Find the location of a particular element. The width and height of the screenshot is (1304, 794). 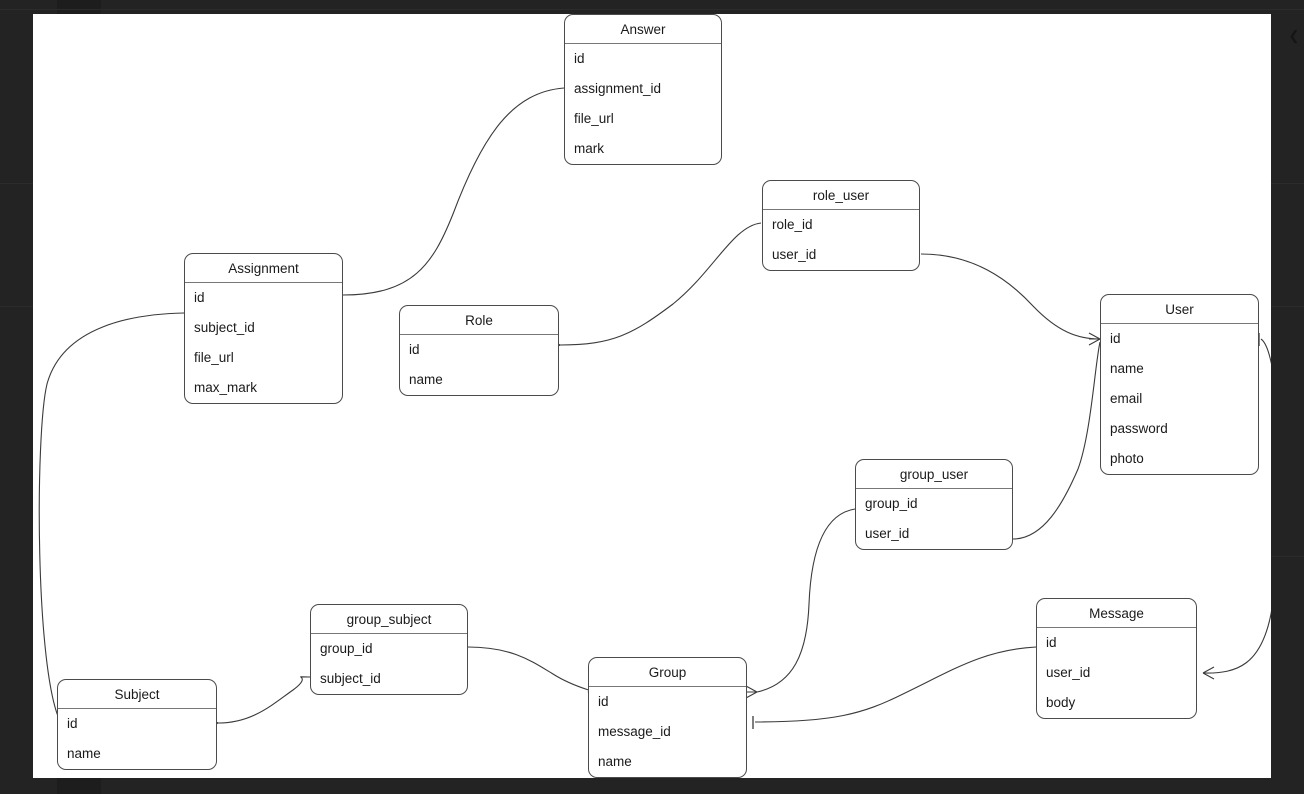

edge-roleuser-user is located at coordinates (1010, 296).